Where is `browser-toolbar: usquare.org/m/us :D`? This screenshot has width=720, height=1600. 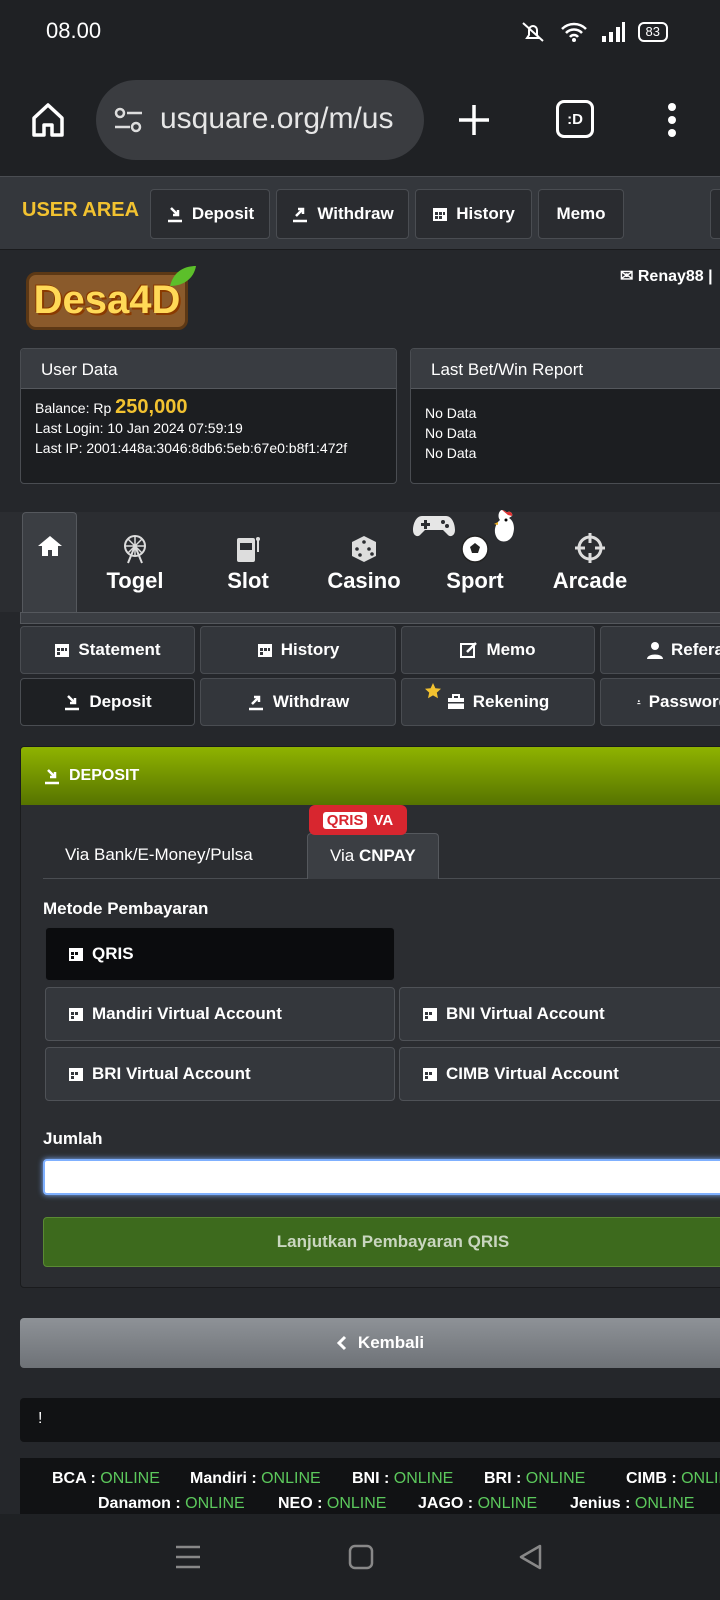 browser-toolbar: usquare.org/m/us :D is located at coordinates (360, 119).